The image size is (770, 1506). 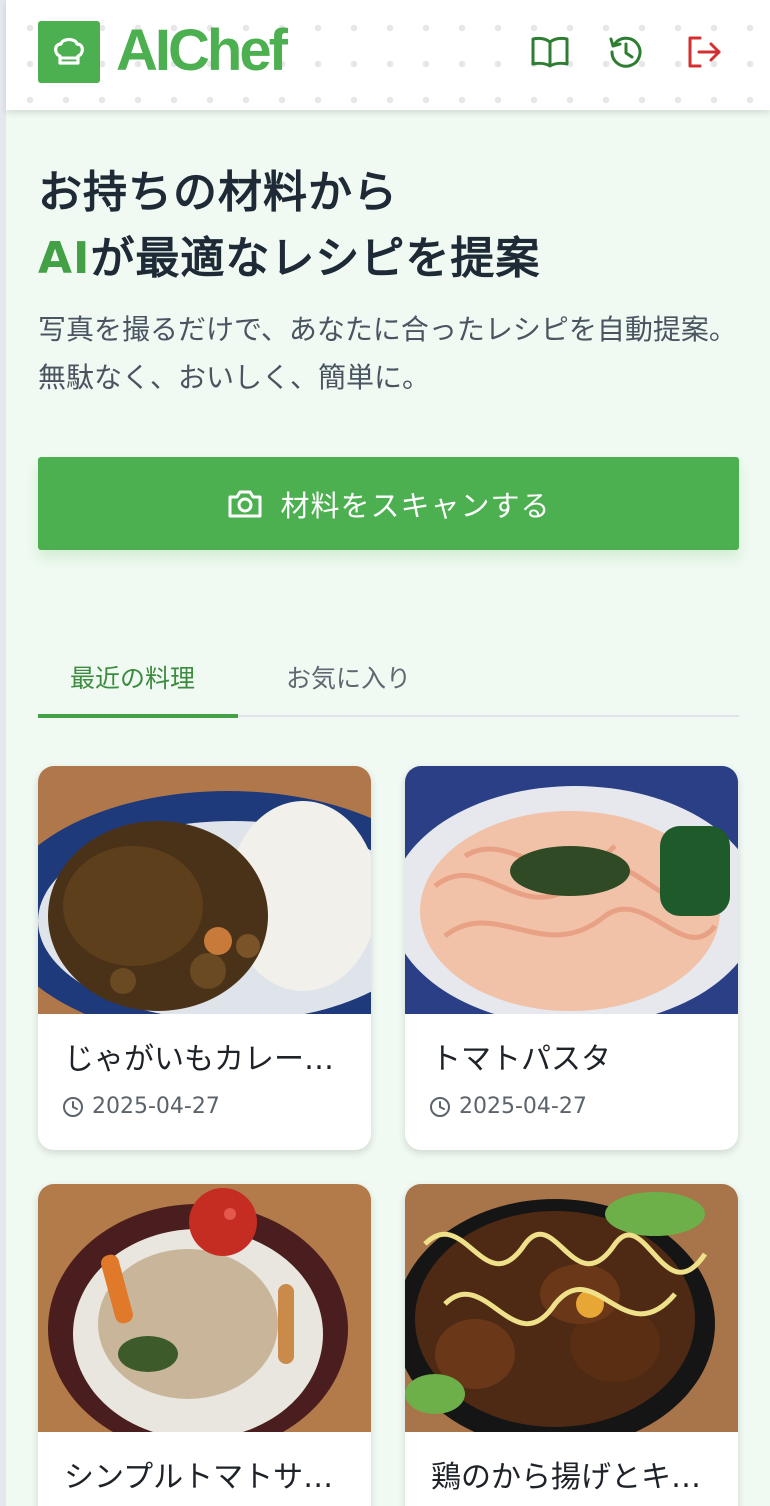 I want to click on active-tab-indicator, so click(x=138, y=716).